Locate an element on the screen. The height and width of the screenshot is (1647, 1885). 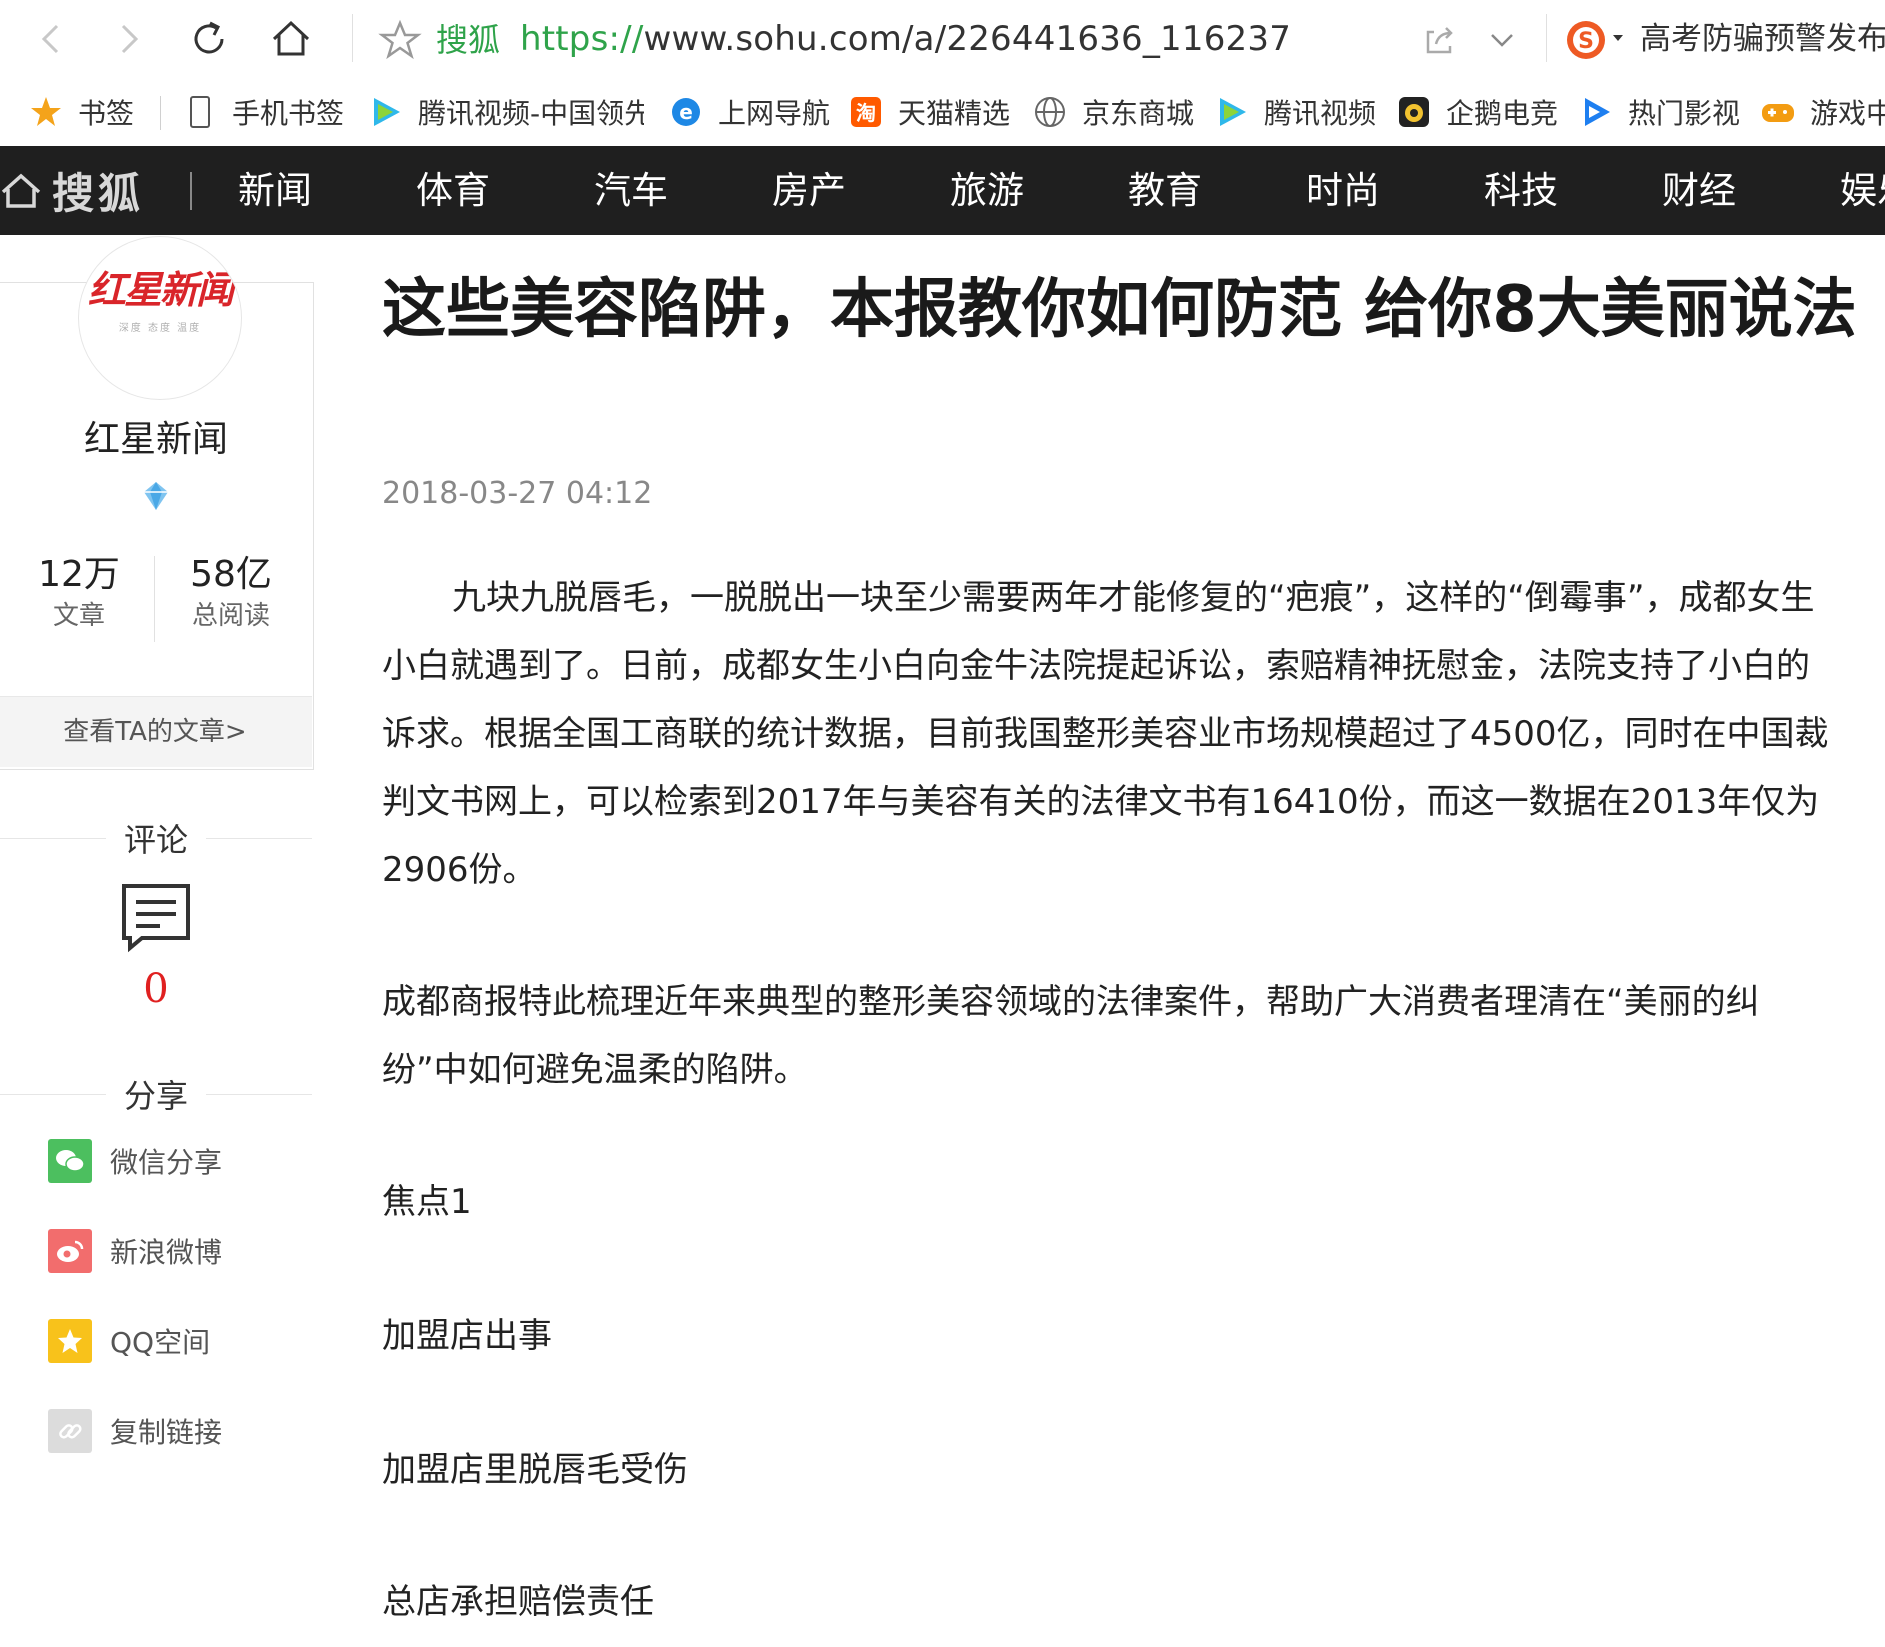
sogou-search-icon: S is located at coordinates (1586, 40).